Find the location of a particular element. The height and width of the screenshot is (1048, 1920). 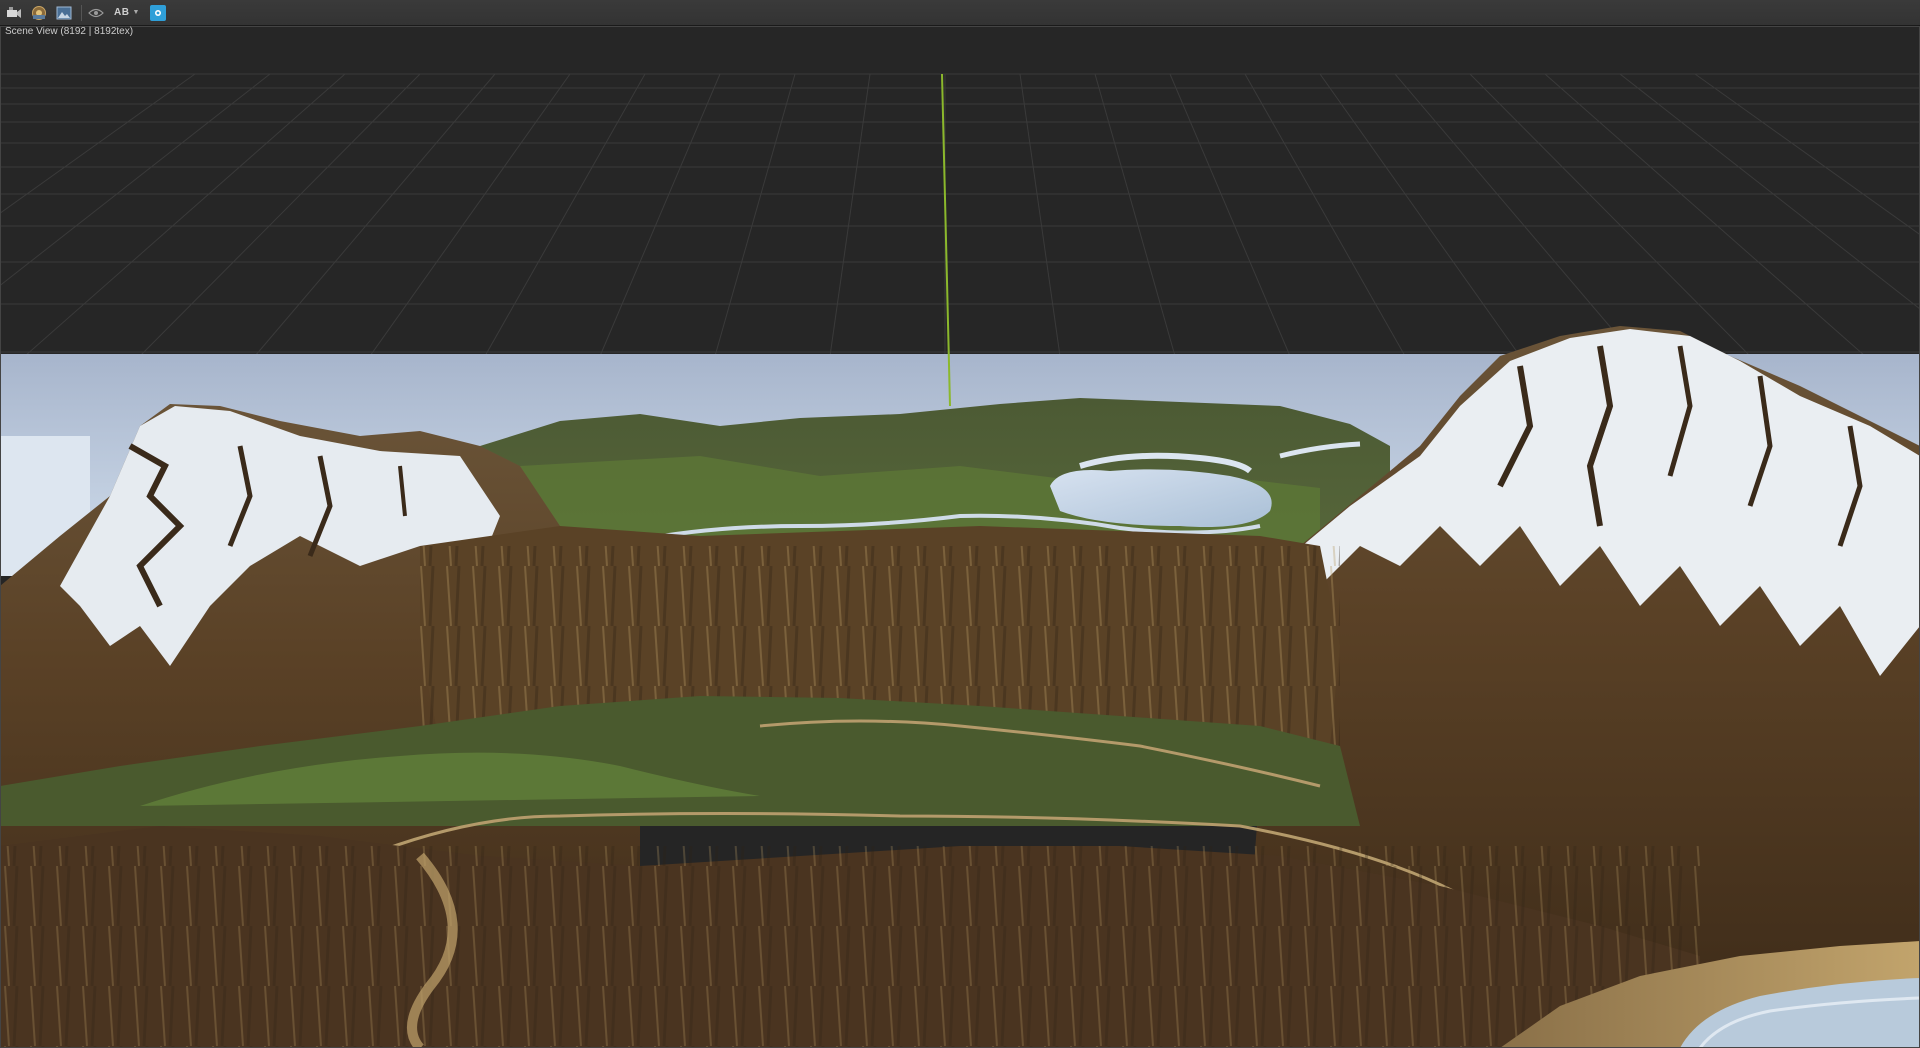

viewport-toggle-icon is located at coordinates (158, 13).